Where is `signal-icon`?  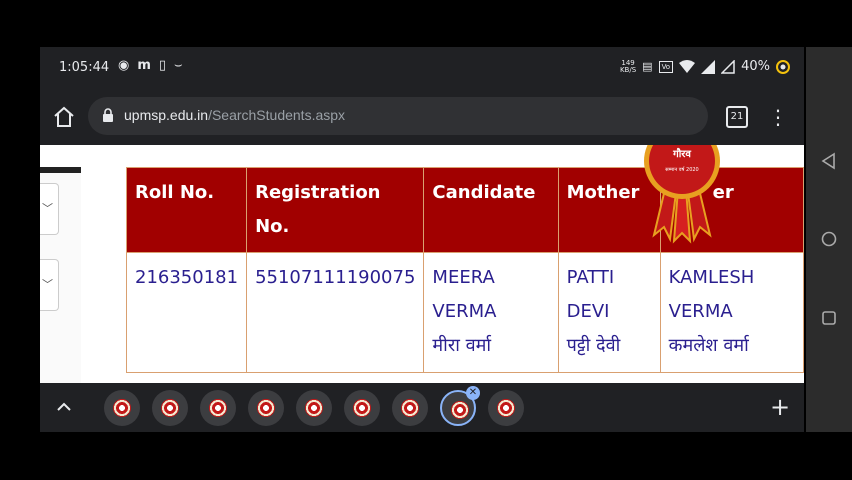
signal-icon is located at coordinates (708, 66).